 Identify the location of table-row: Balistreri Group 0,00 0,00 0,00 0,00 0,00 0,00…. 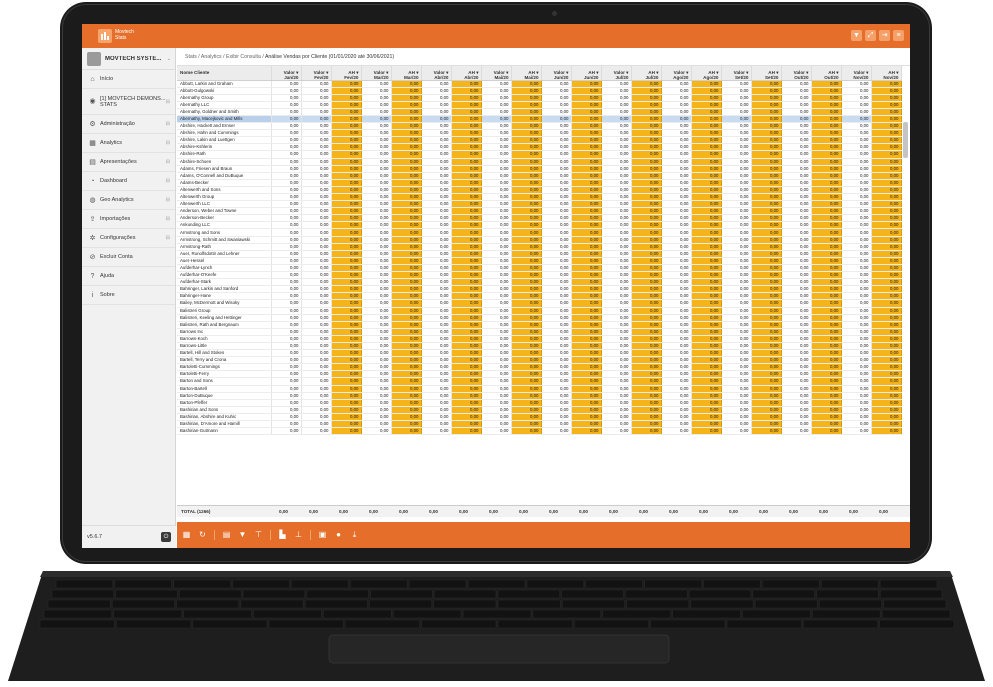
(539, 311).